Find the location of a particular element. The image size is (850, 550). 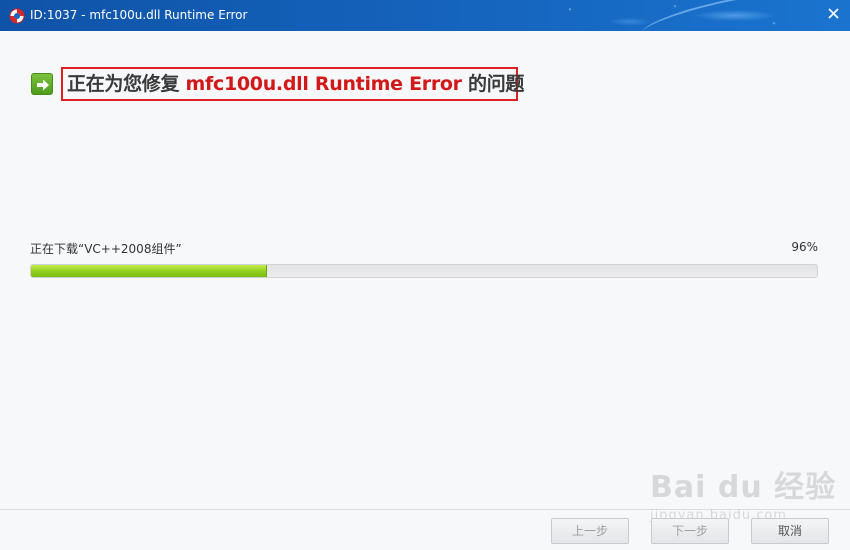

window-title: ID:1037 - mfc100u.dll Runtime Error is located at coordinates (139, 15).